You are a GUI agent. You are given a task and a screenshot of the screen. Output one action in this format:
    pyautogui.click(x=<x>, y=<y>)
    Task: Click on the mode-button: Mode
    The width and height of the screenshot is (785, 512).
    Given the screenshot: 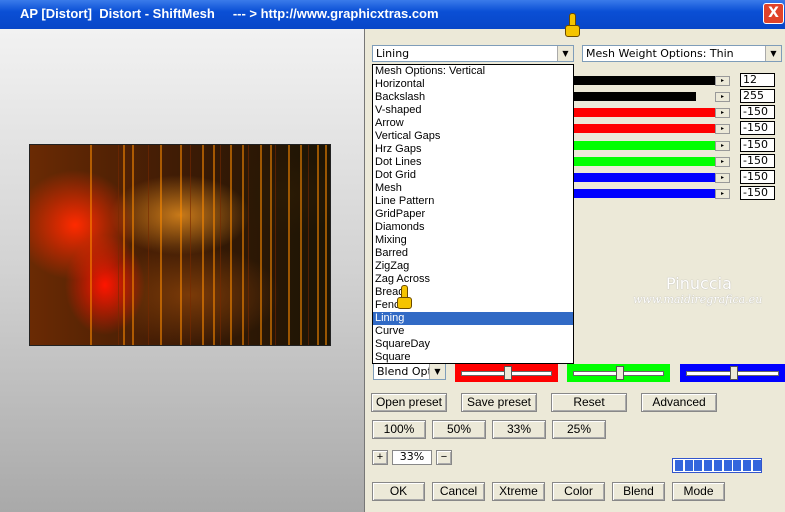 What is the action you would take?
    pyautogui.click(x=698, y=491)
    